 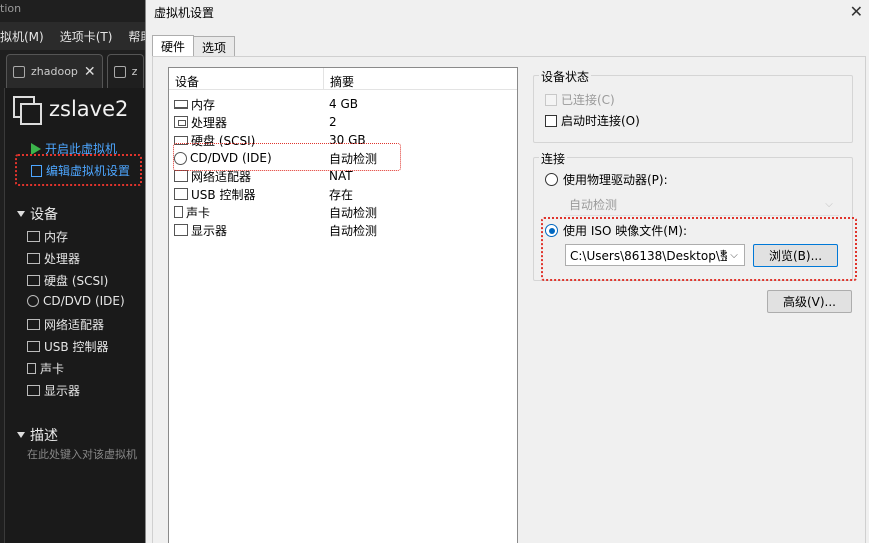 I want to click on tab-zslave2: z, so click(x=125, y=71).